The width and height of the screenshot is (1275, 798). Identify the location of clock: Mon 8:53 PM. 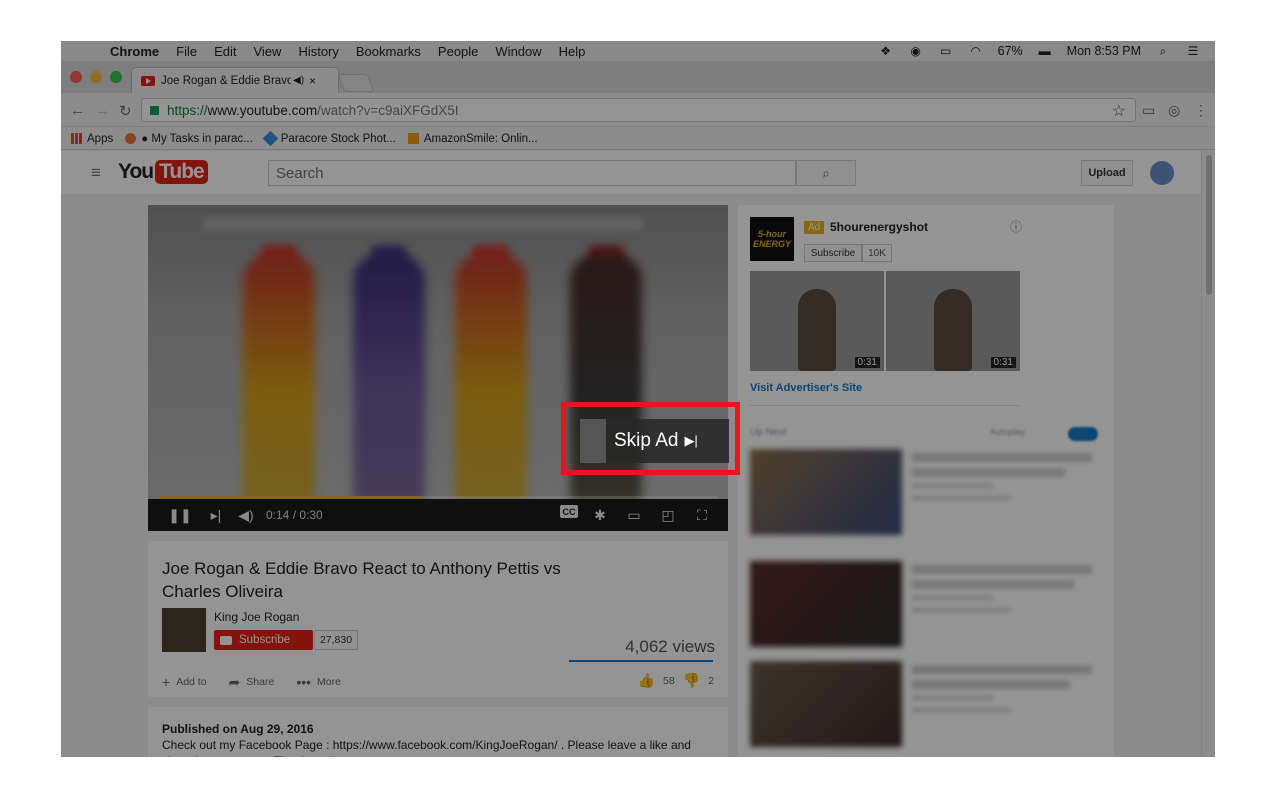
(1104, 51).